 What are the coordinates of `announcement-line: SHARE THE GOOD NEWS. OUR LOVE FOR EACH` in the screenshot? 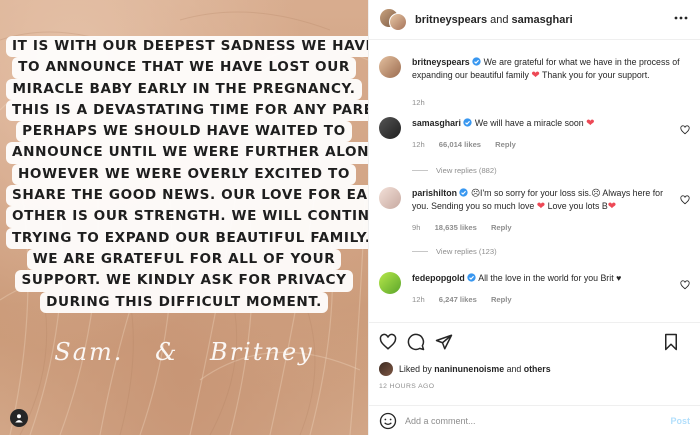 It's located at (187, 196).